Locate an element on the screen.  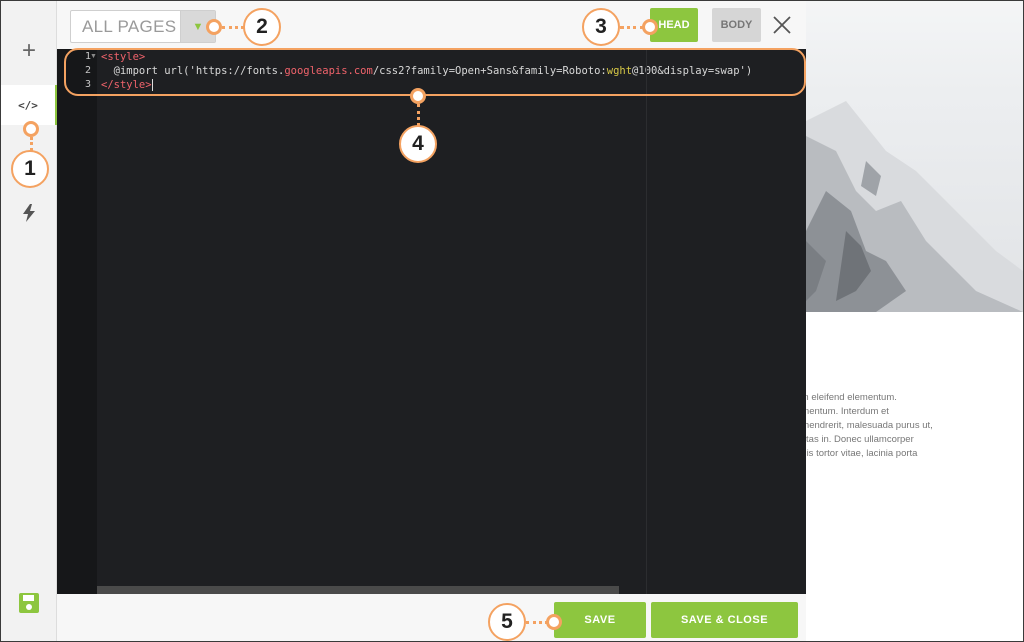
plus-icon: + is located at coordinates (28, 50).